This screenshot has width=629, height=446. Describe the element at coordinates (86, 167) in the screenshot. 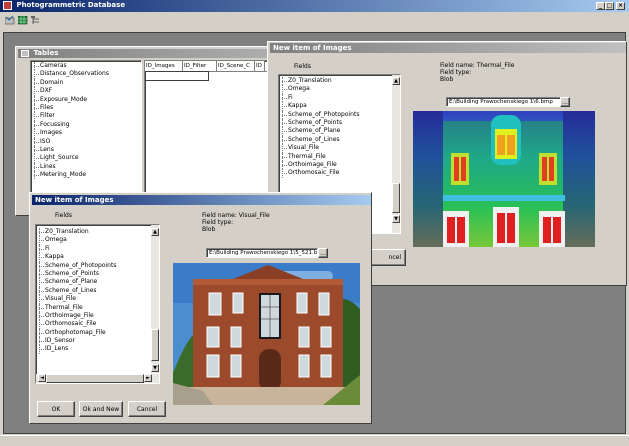

I see `table-list-item: Lines` at that location.